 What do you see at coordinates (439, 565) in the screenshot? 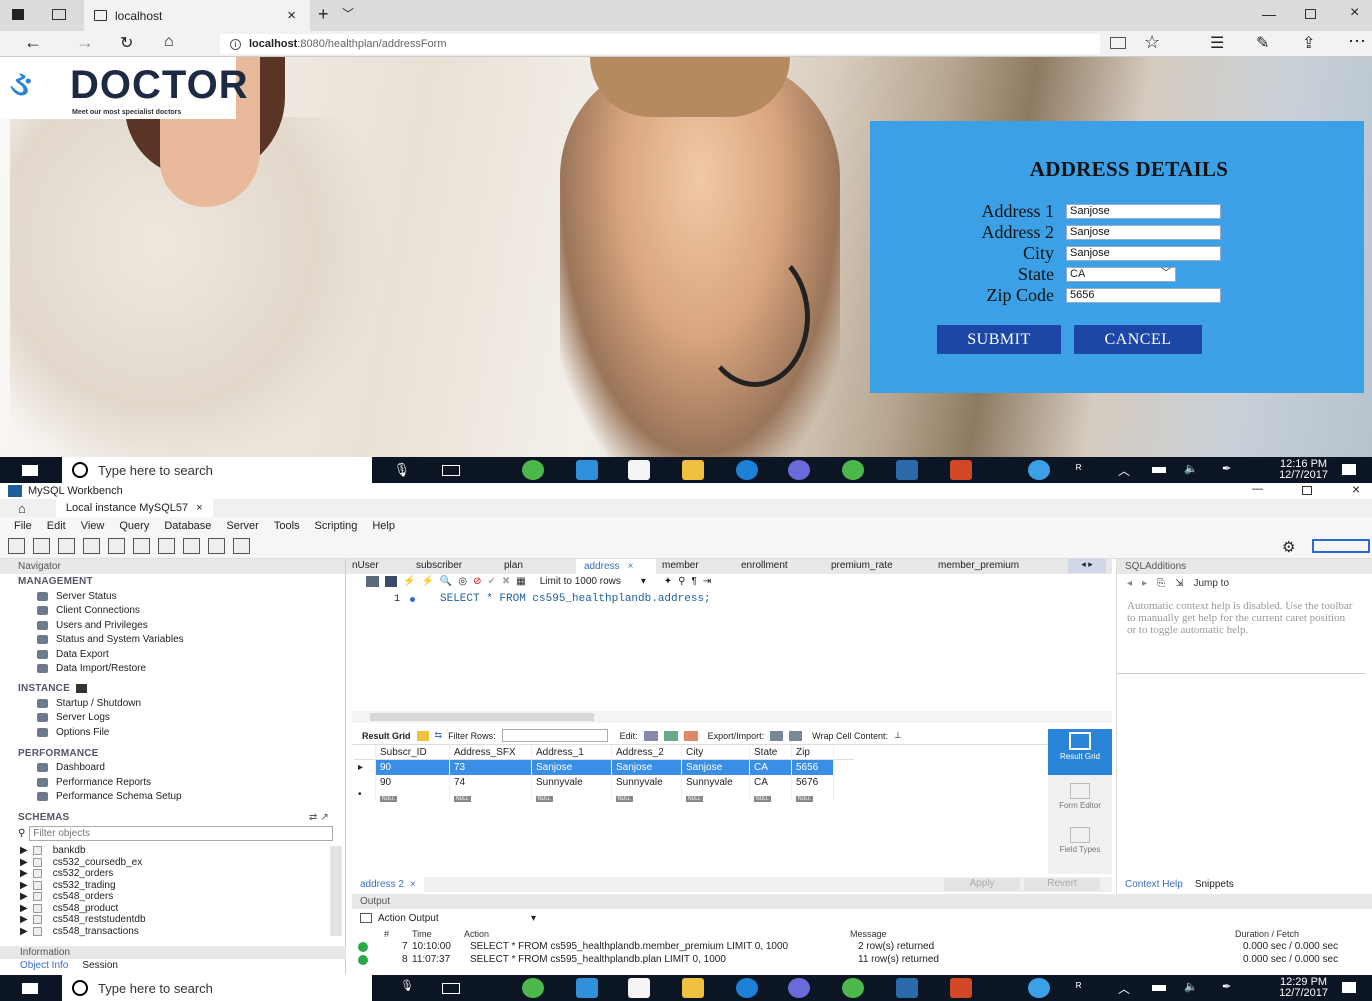
I see `tab-subscriber: subscriber` at bounding box center [439, 565].